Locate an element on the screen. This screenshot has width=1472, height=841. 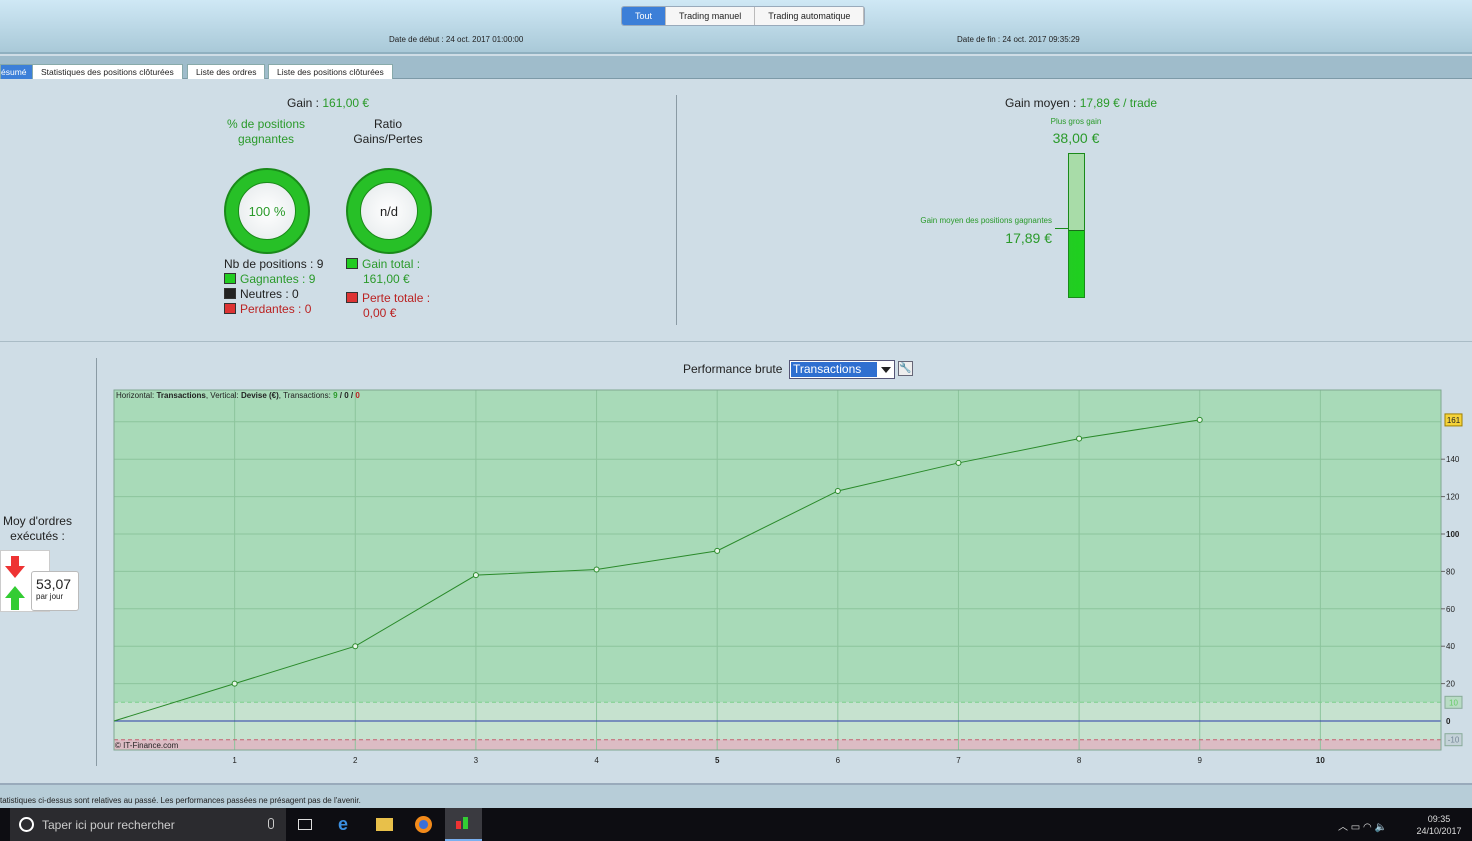
clock: 09:35 24/10/2017 is located at coordinates (1439, 825).